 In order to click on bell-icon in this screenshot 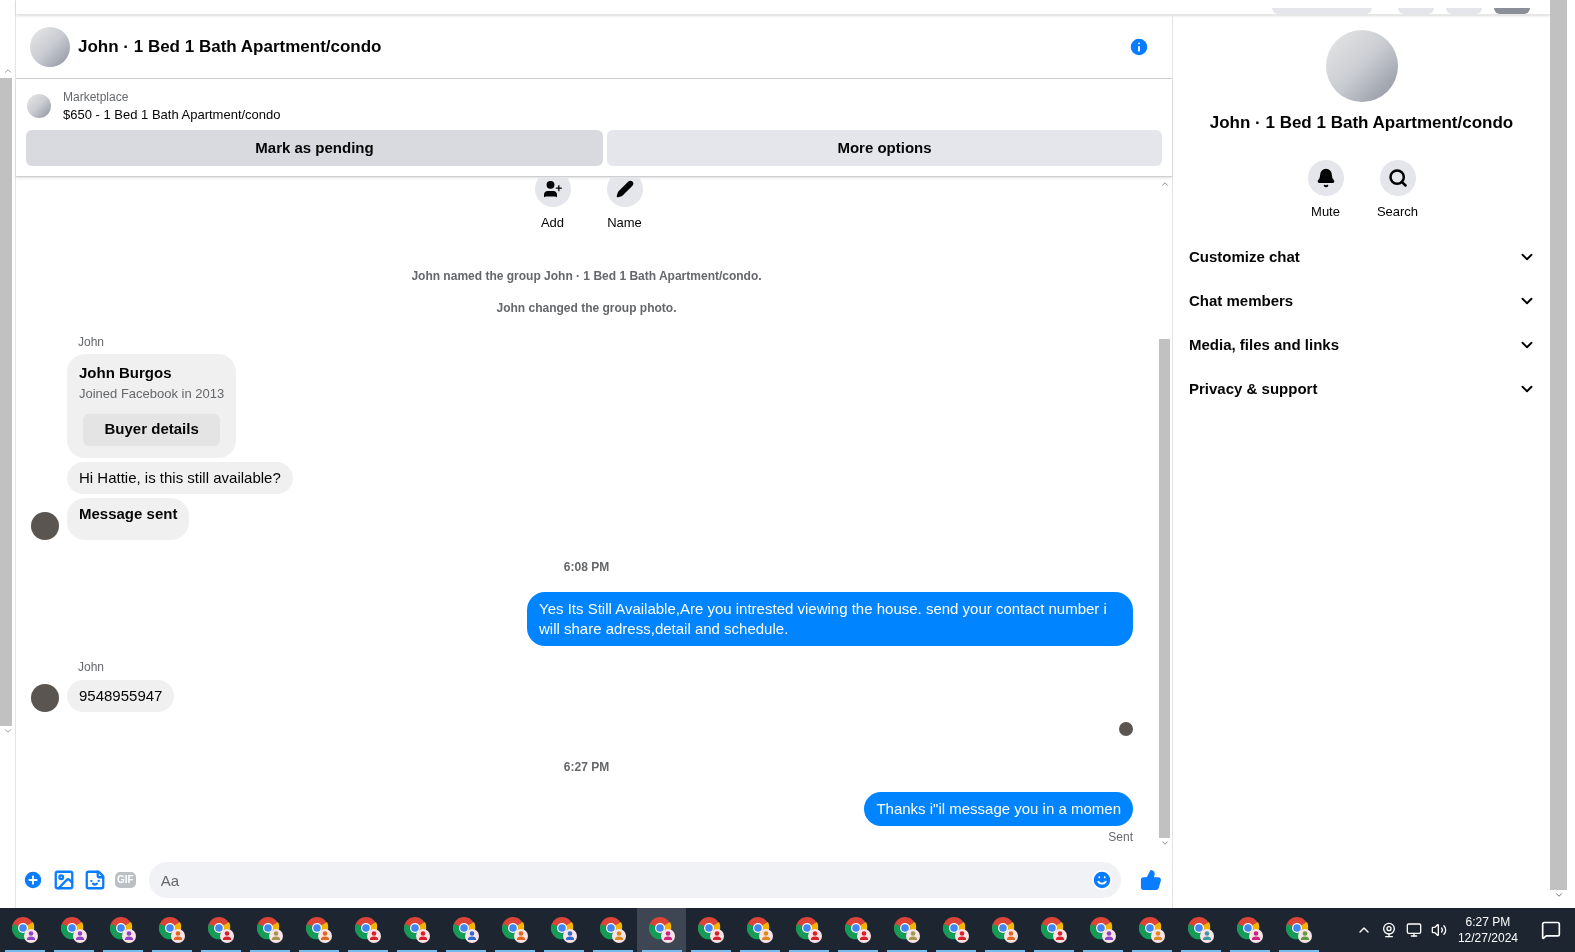, I will do `click(1325, 177)`.